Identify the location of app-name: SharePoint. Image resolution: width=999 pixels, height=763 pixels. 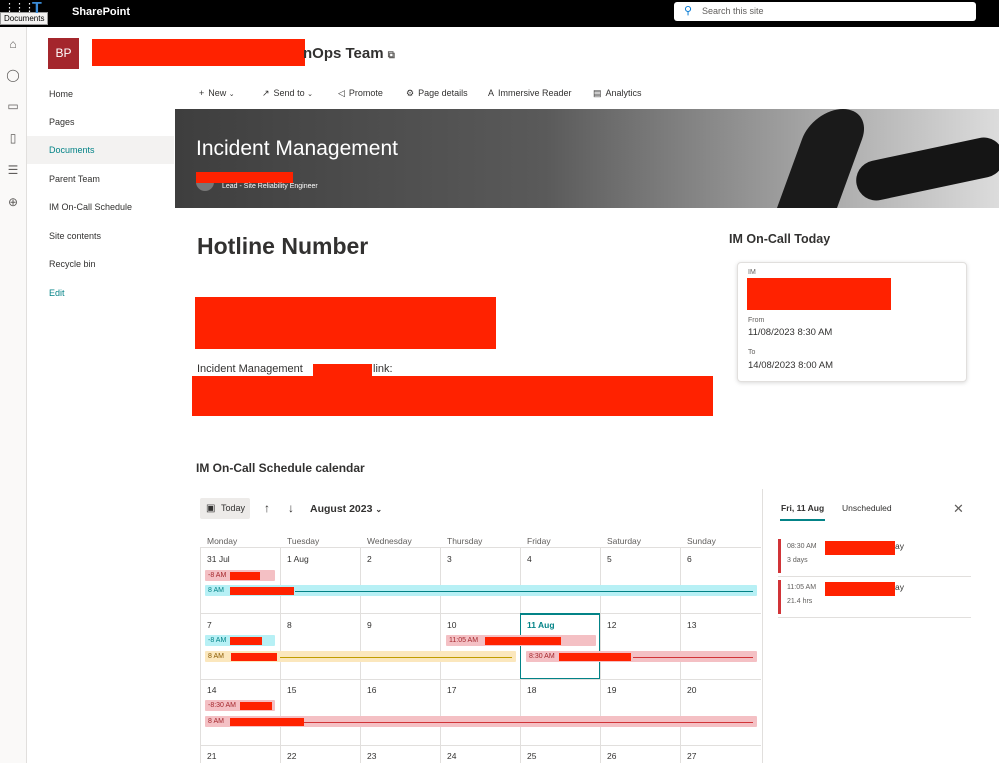
(101, 12).